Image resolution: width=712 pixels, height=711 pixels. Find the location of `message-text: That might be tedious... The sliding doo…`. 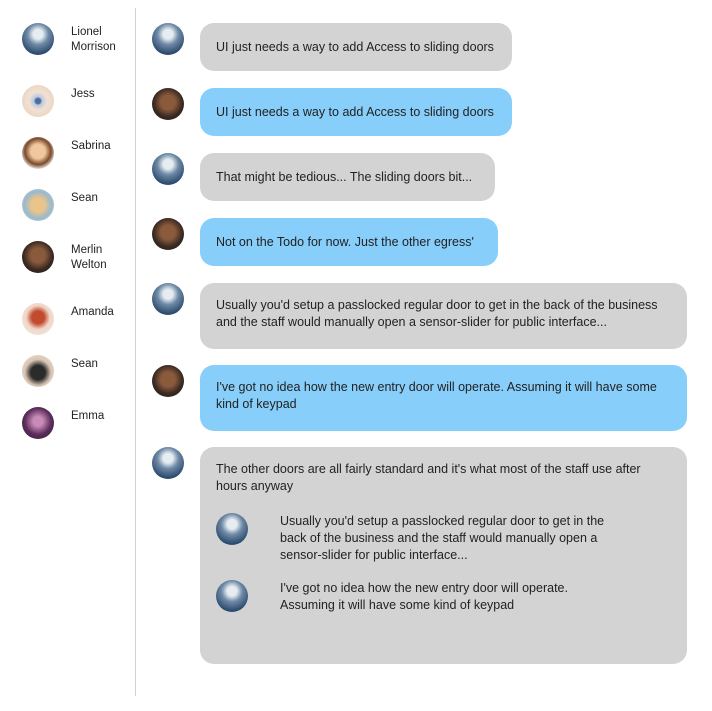

message-text: That might be tedious... The sliding doo… is located at coordinates (344, 176).